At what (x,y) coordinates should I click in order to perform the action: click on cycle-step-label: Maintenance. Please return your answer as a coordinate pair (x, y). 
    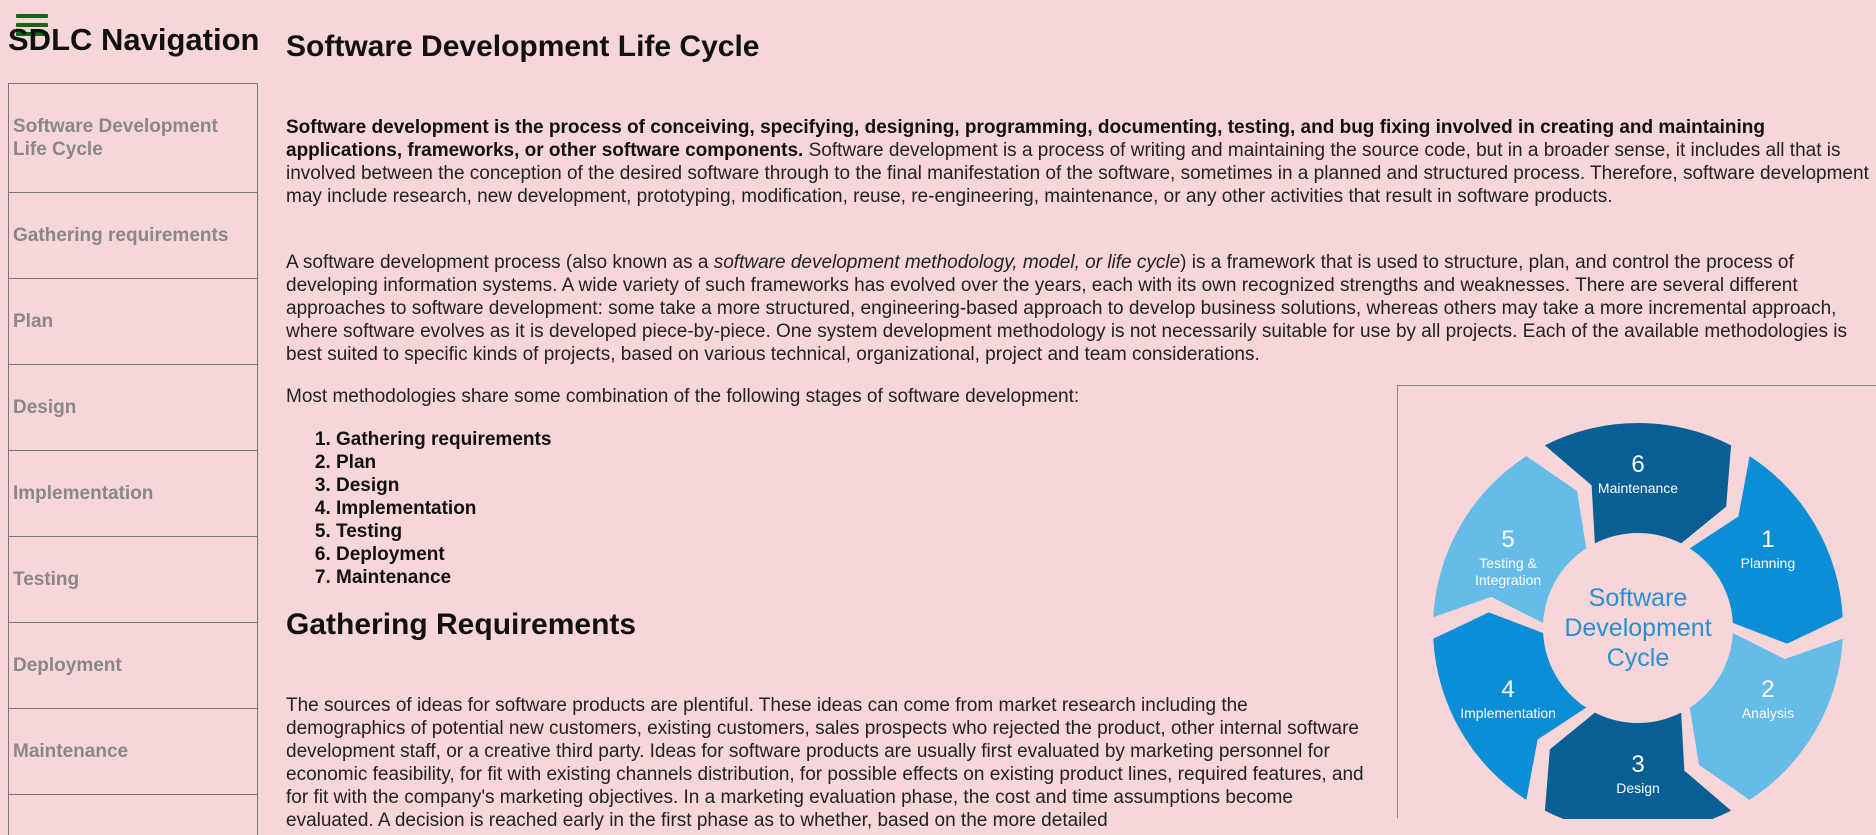
    Looking at the image, I should click on (1638, 488).